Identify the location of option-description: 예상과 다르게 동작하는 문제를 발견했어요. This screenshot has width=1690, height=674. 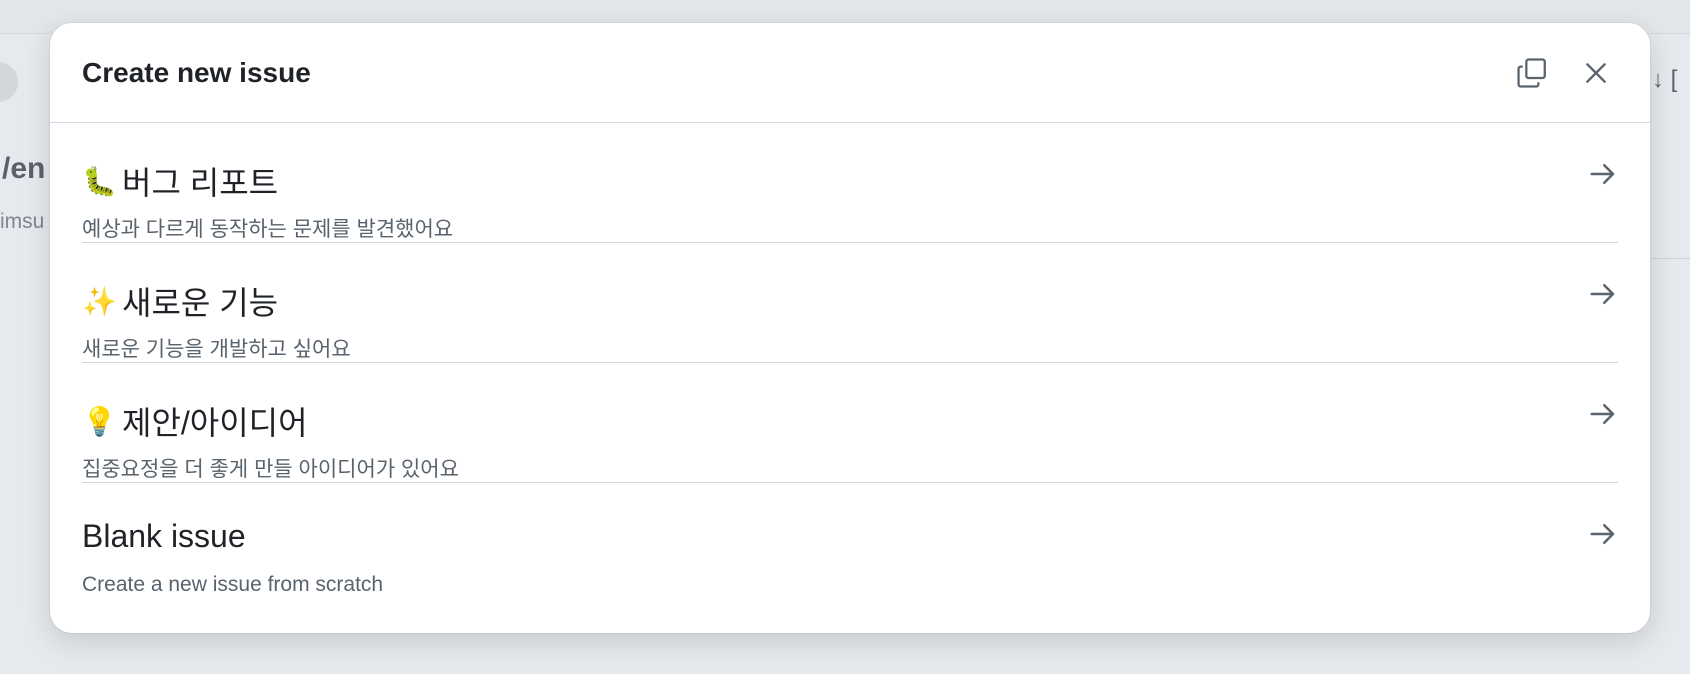
(268, 229).